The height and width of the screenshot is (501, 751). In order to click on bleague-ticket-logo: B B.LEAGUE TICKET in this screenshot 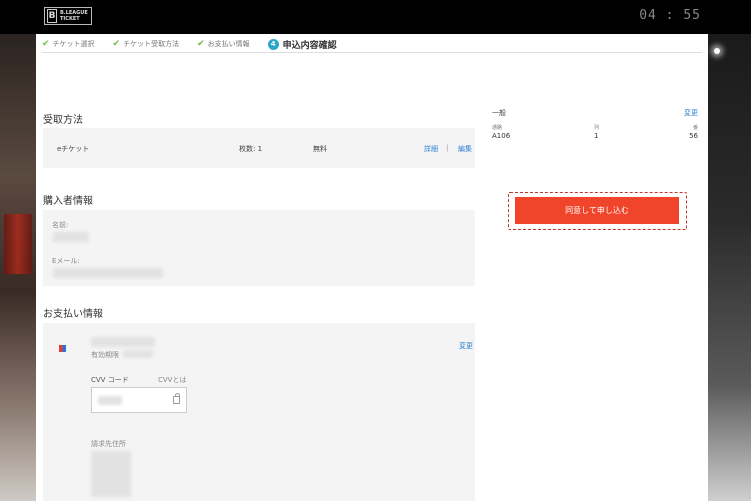, I will do `click(68, 16)`.